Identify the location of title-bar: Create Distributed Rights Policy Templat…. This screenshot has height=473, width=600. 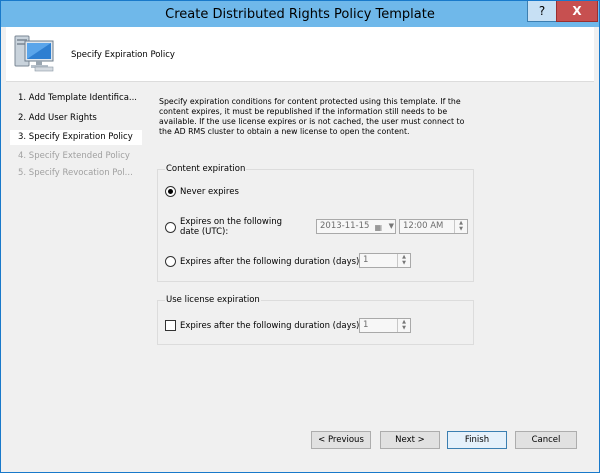
(300, 14).